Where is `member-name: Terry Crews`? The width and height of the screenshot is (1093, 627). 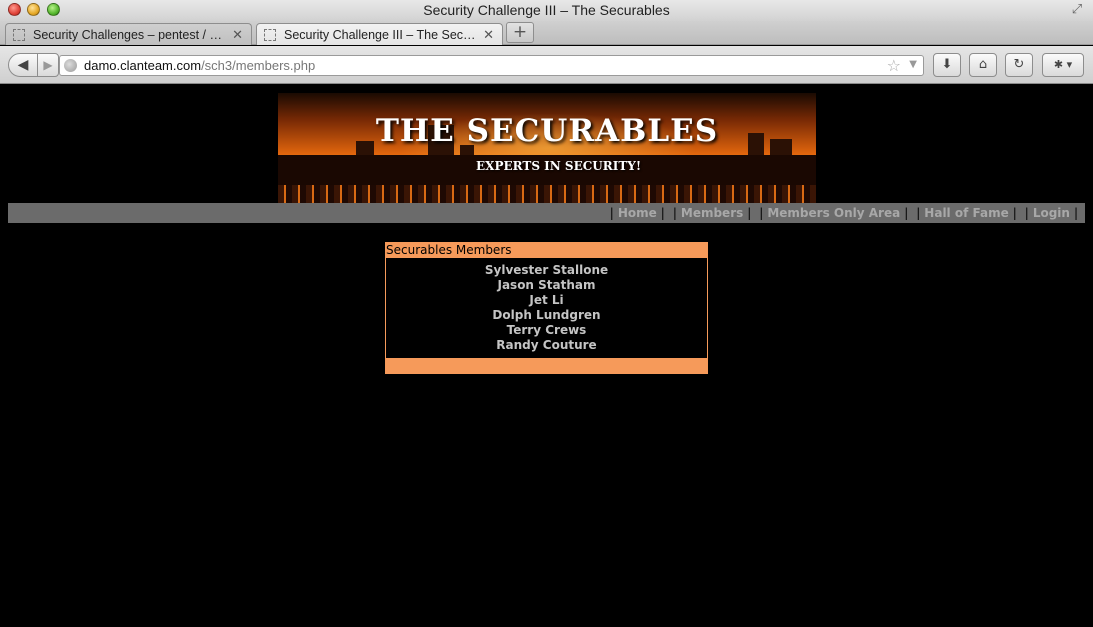 member-name: Terry Crews is located at coordinates (546, 330).